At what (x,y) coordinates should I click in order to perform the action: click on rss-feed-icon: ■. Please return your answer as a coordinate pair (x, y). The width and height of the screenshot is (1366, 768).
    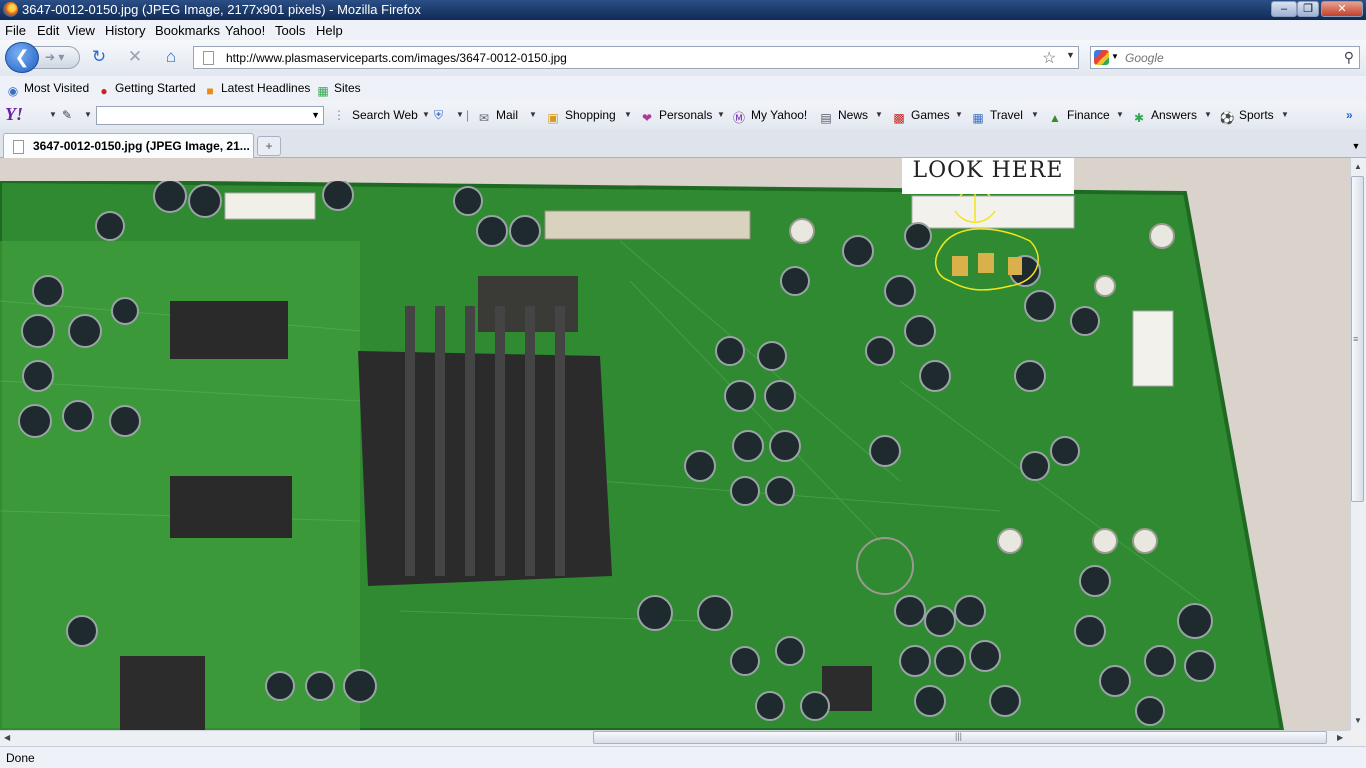
    Looking at the image, I should click on (210, 91).